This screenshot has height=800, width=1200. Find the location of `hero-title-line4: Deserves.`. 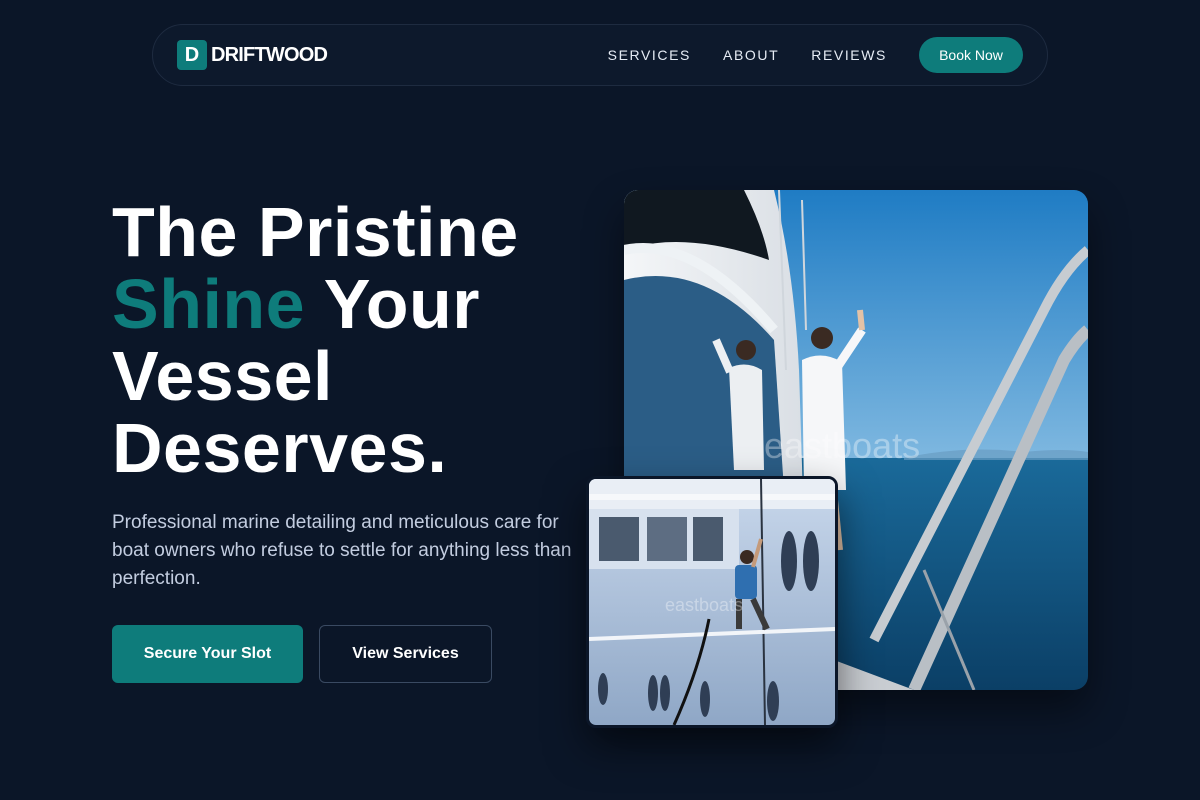

hero-title-line4: Deserves. is located at coordinates (280, 448).